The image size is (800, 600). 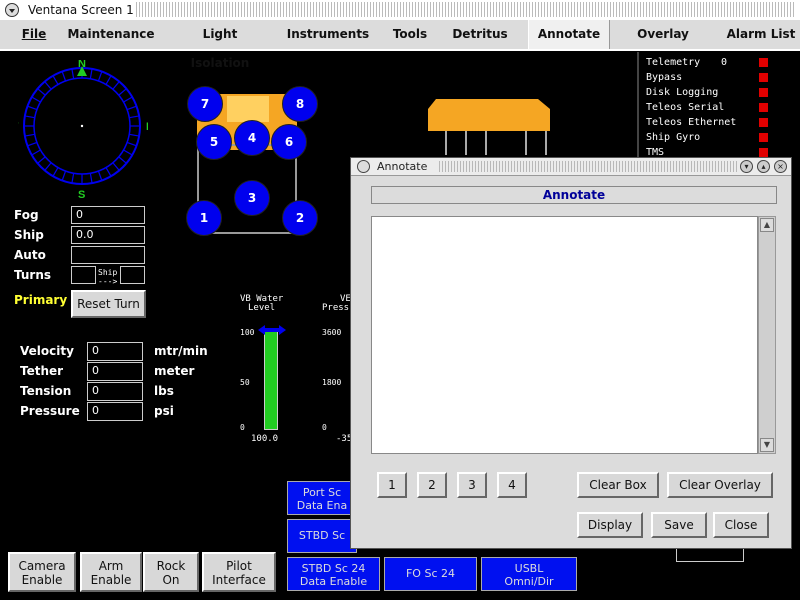 I want to click on status-bypass-label: Bypass, so click(x=664, y=77).